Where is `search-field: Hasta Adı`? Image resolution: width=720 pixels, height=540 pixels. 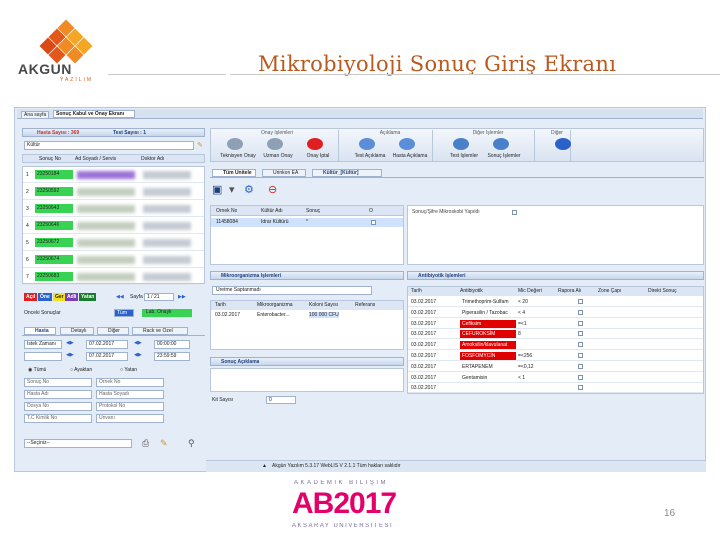
search-field: Hasta Adı is located at coordinates (58, 394).